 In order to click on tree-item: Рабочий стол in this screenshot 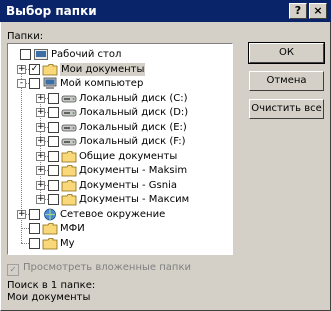, I will do `click(119, 55)`.